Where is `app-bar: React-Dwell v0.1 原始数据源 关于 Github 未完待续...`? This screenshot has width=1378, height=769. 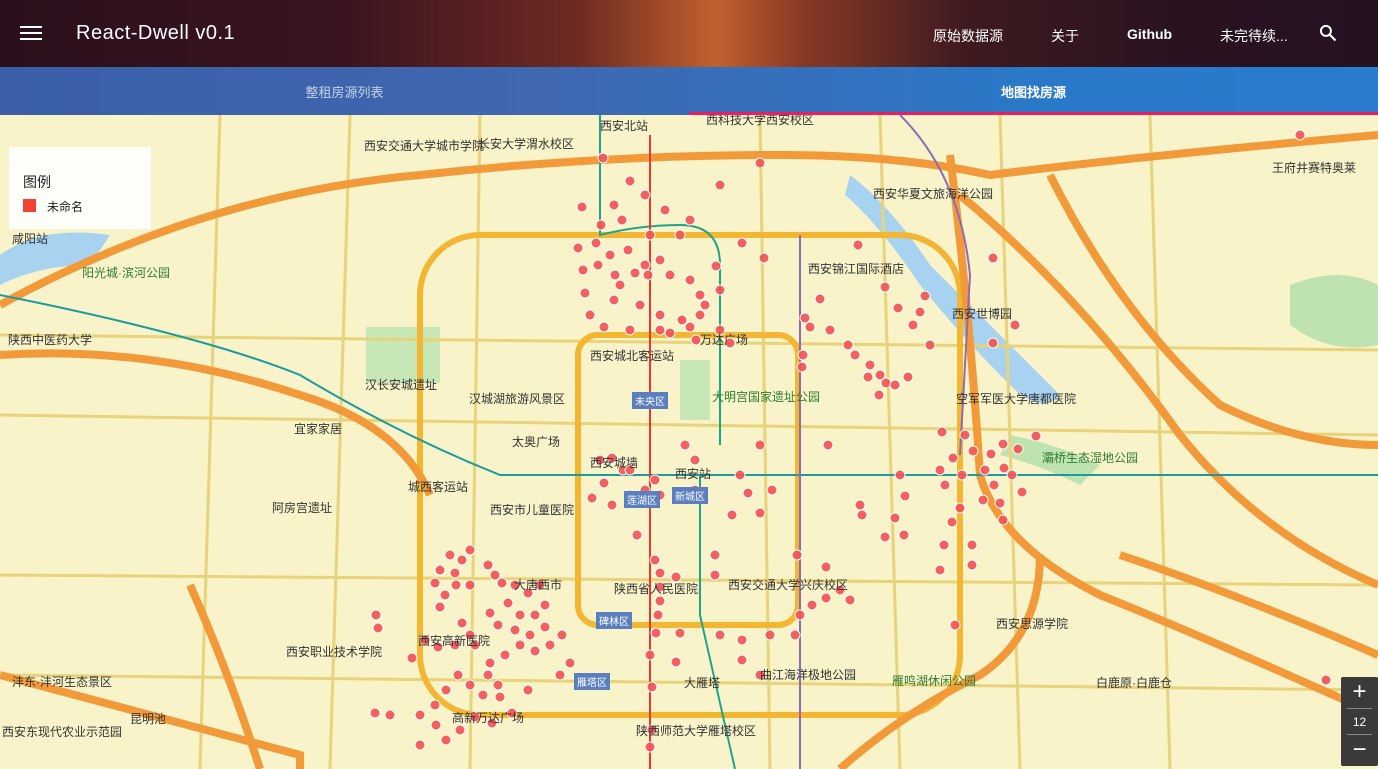
app-bar: React-Dwell v0.1 原始数据源 关于 Github 未完待续... is located at coordinates (689, 33).